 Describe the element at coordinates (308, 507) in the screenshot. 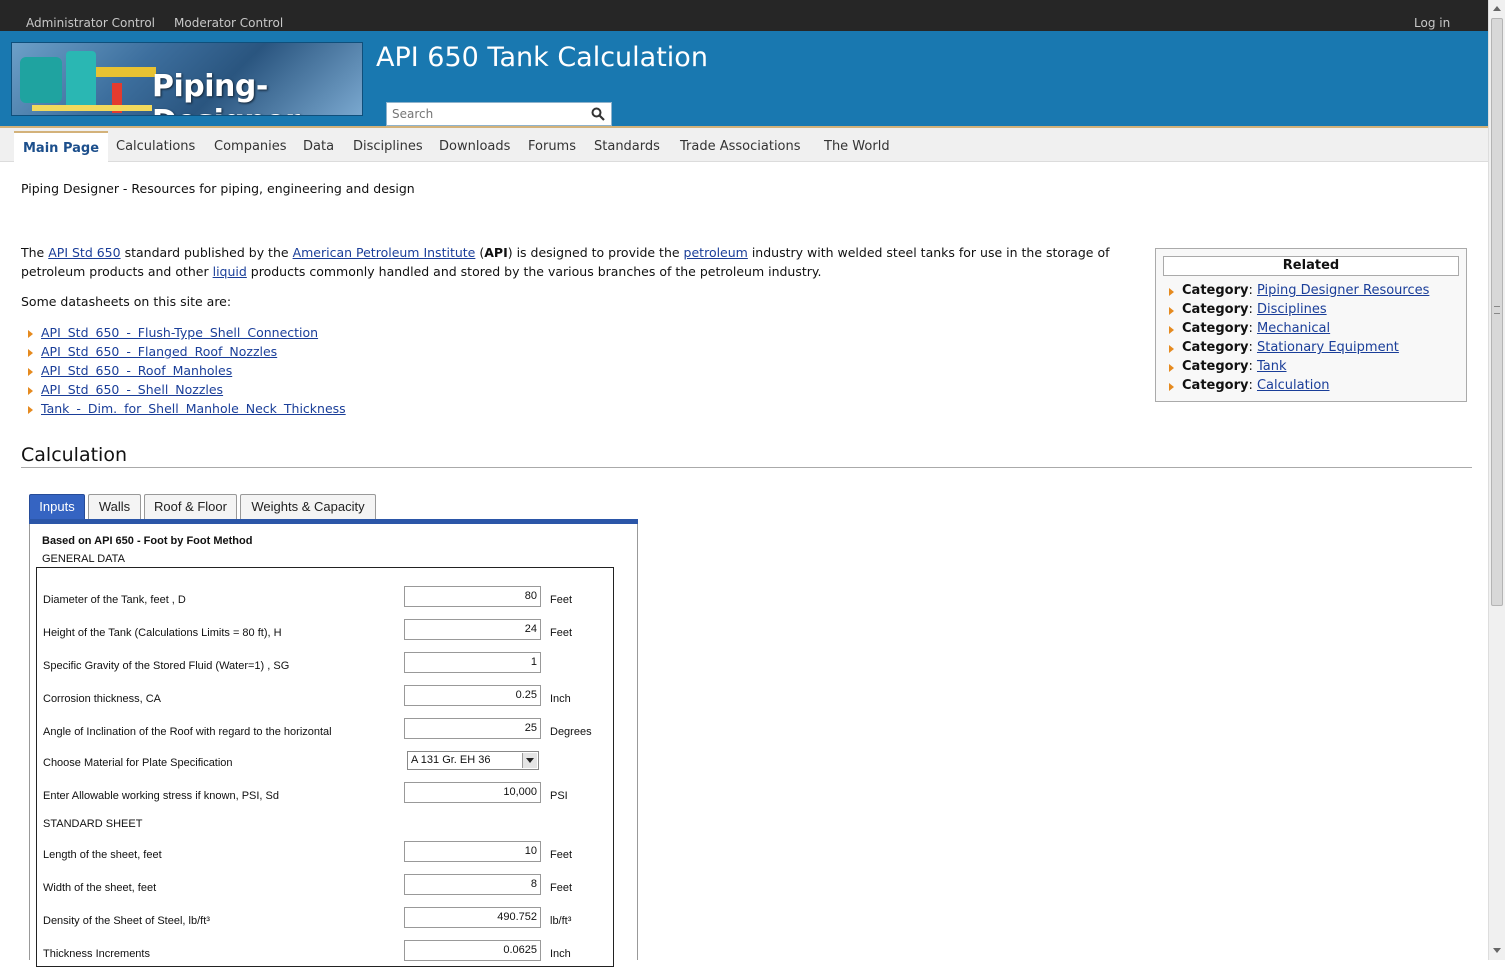

I see `tab-weights-capacity: Weights & Capacity` at that location.